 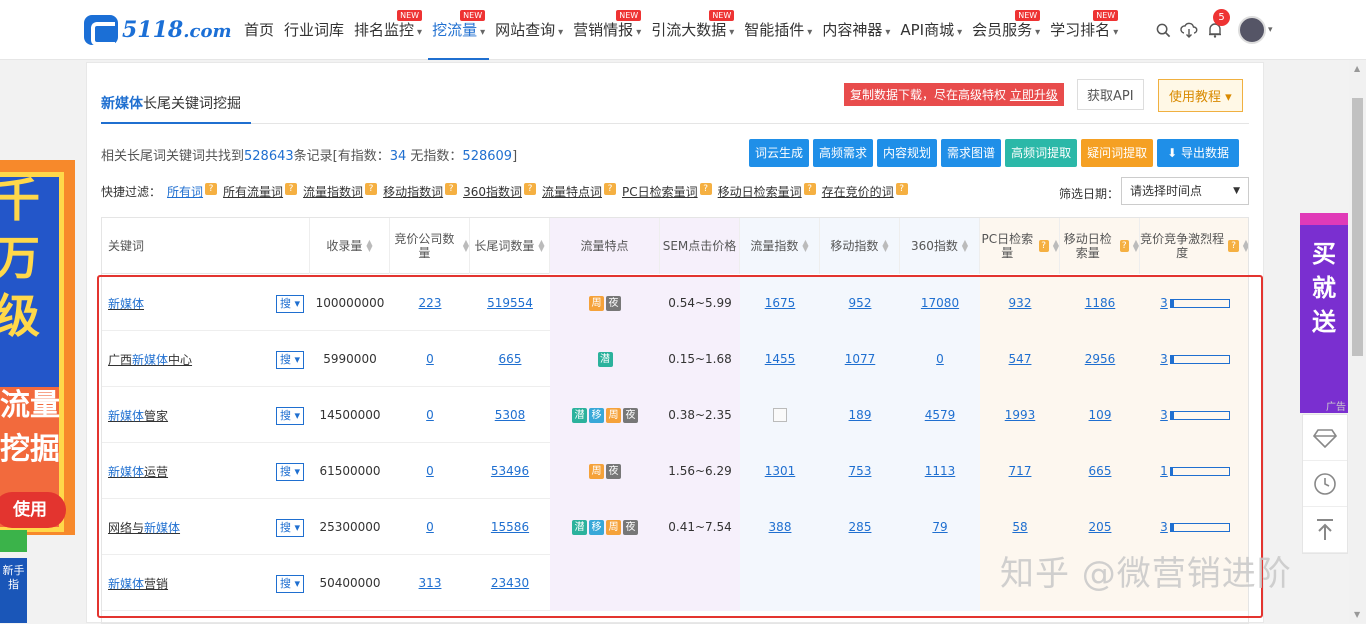 I want to click on nav-item: 引流大数据 ▾ NEW, so click(x=692, y=30).